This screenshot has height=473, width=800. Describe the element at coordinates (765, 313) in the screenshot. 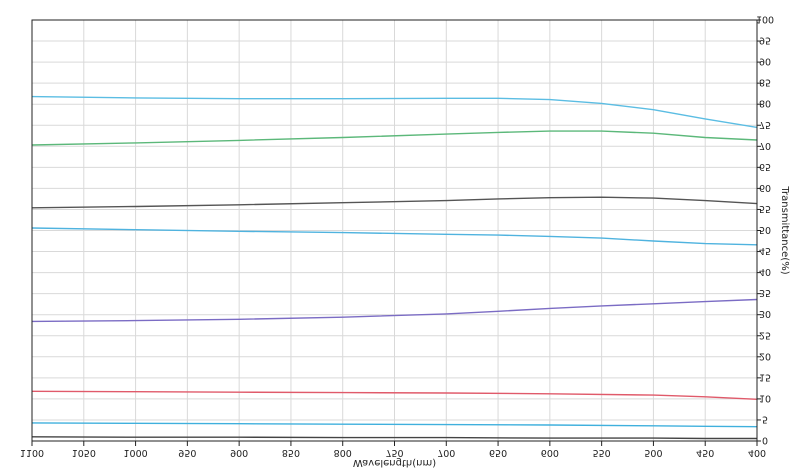

I see `y-tick-label: 30` at that location.